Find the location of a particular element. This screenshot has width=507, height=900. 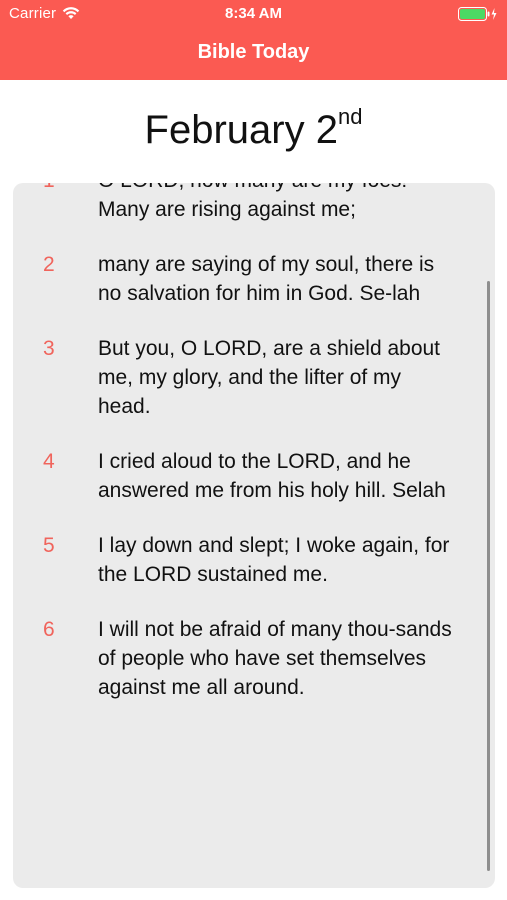

date-text: February 2 is located at coordinates (241, 130).